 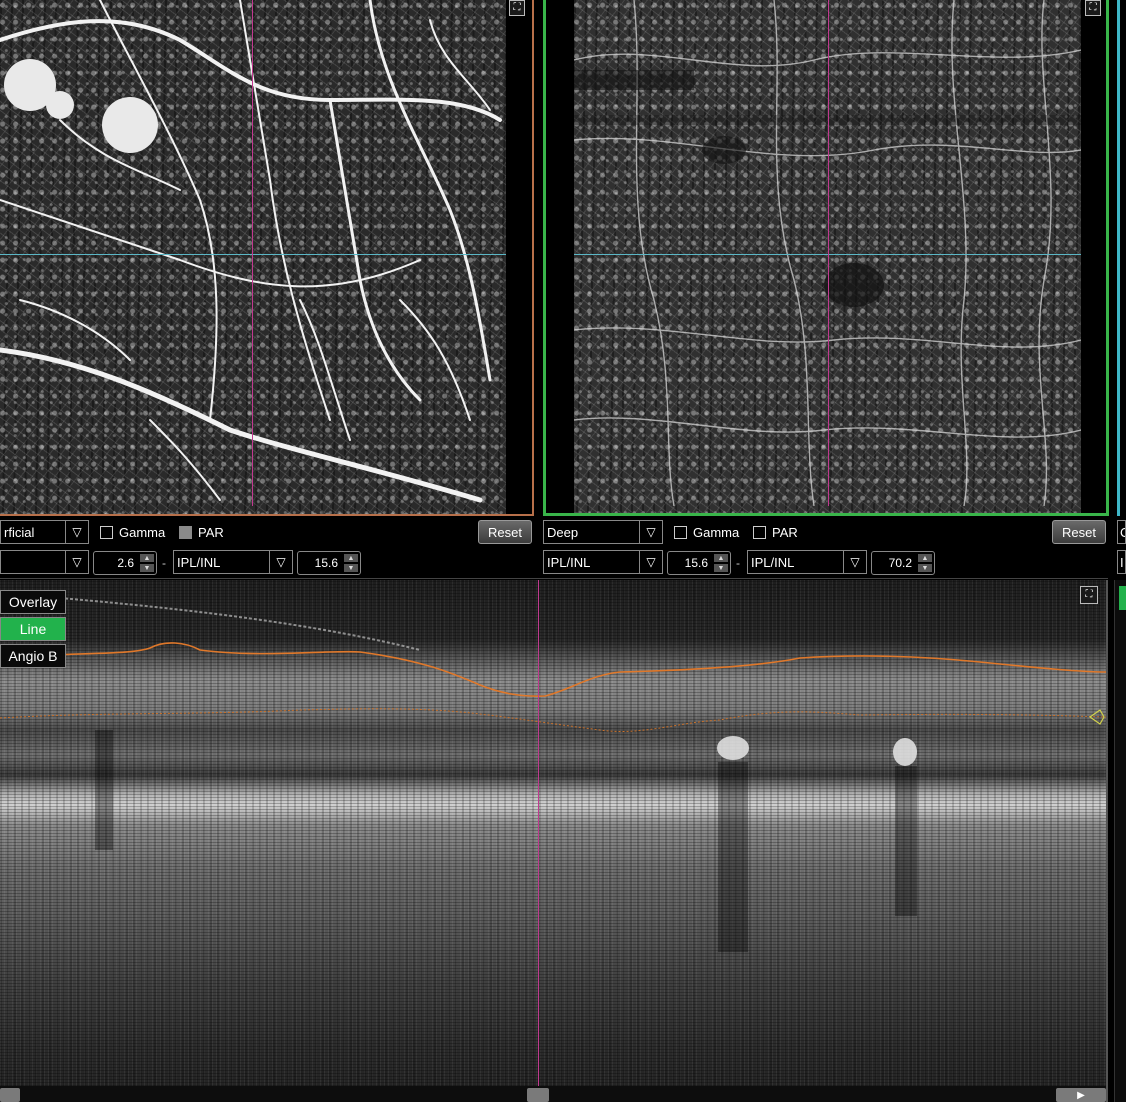 What do you see at coordinates (1081, 1095) in the screenshot?
I see `scroll-right-button: ▶` at bounding box center [1081, 1095].